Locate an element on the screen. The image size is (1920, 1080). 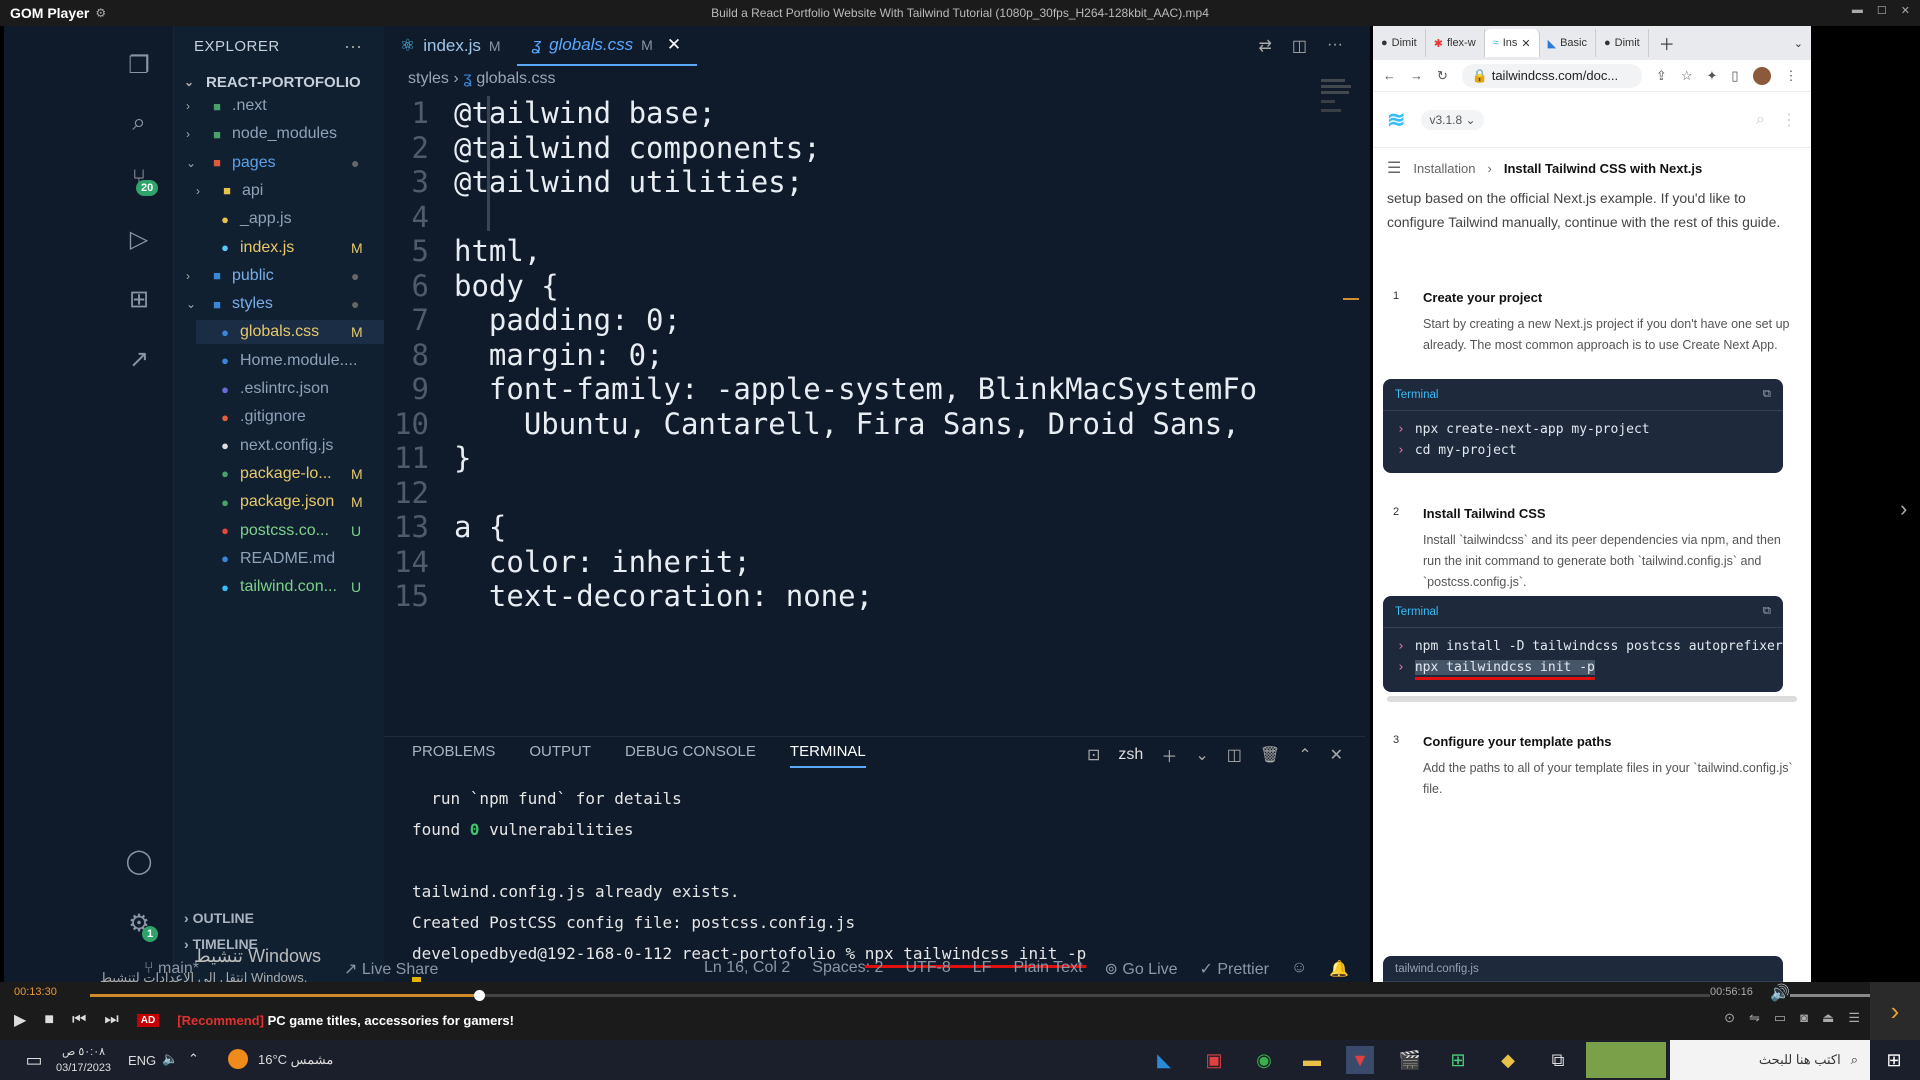
tree-item: ● package-lo... M is located at coordinates (285, 474).